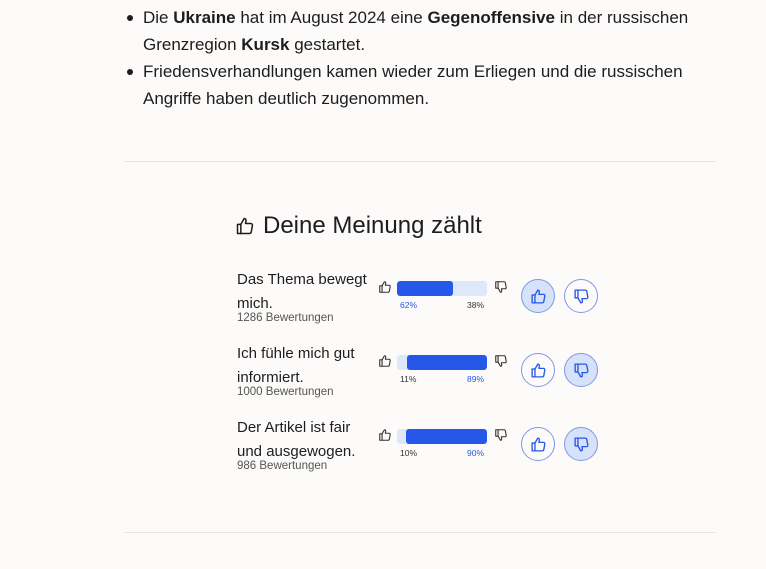  Describe the element at coordinates (296, 365) in the screenshot. I see `poll-question-text: Ich fühle mich gut informiert.` at that location.